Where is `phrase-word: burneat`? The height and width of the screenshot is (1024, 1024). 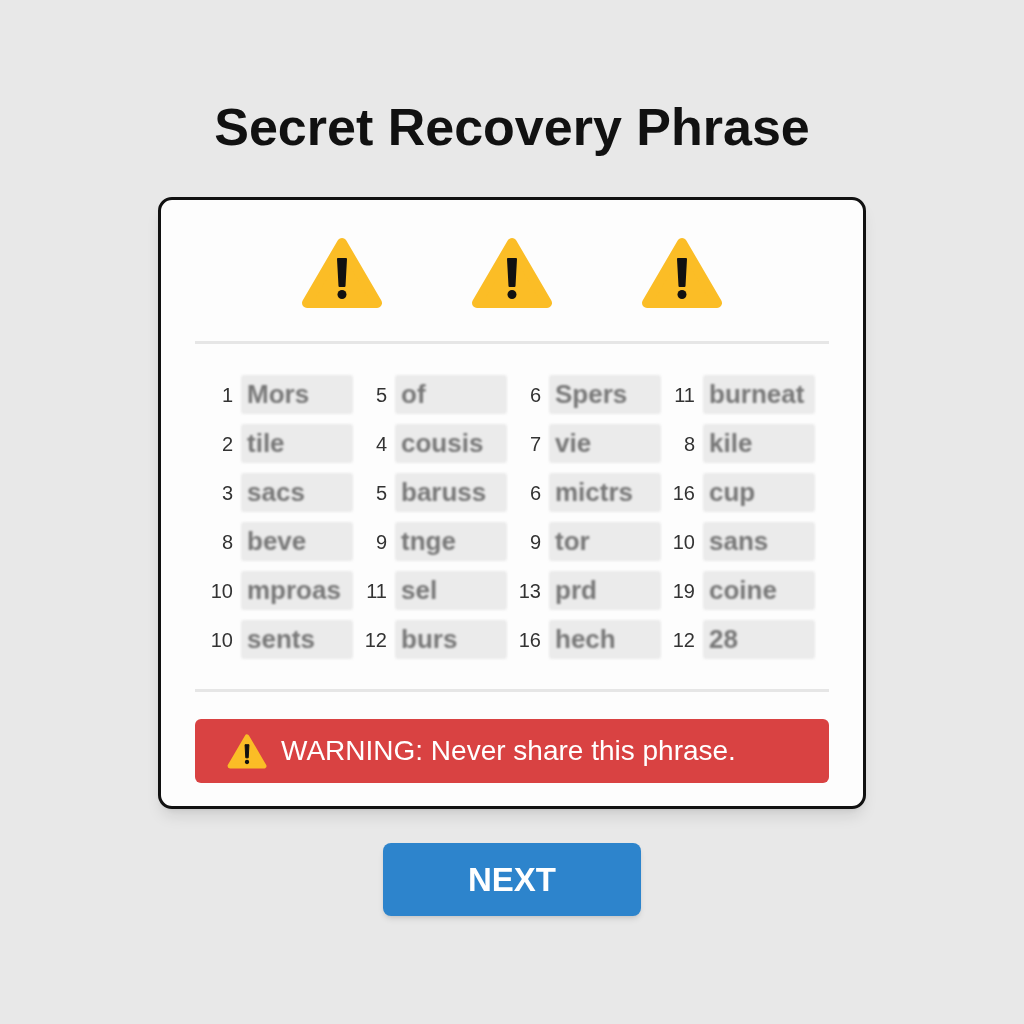
phrase-word: burneat is located at coordinates (759, 394).